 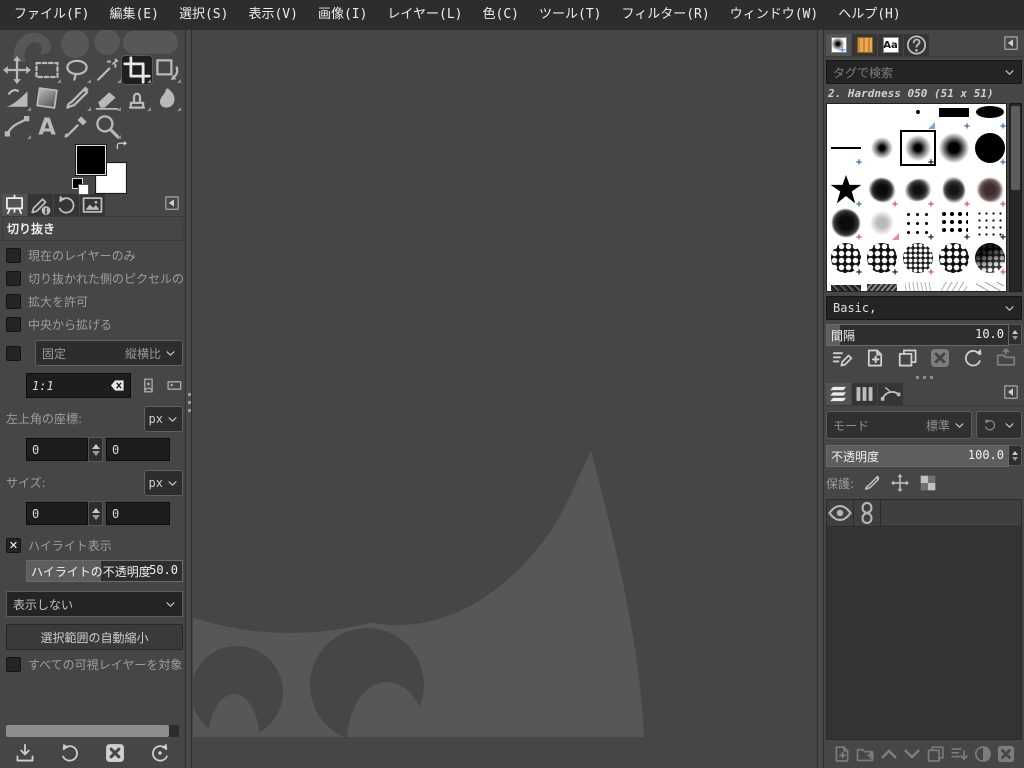 I want to click on menu-item: 表示(V), so click(x=272, y=15).